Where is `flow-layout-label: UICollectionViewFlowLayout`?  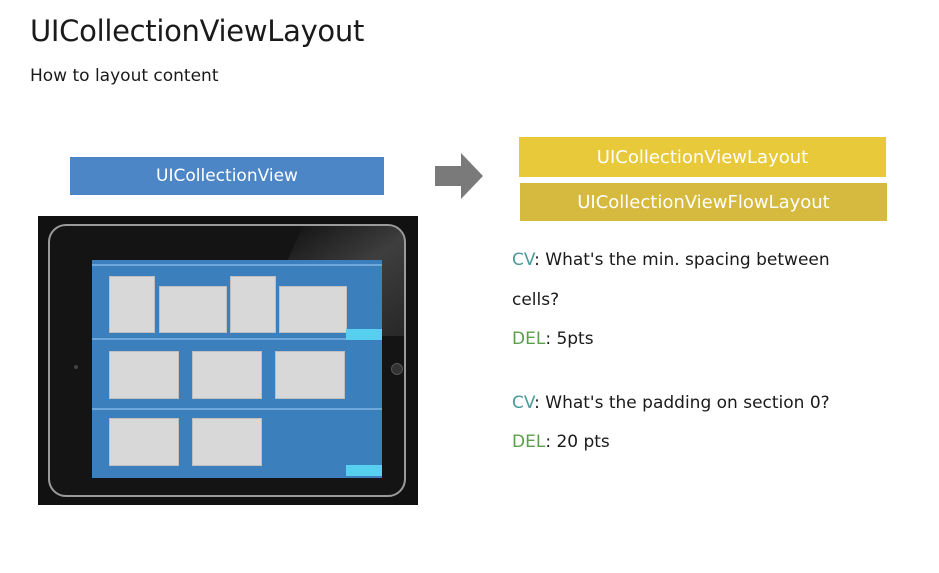 flow-layout-label: UICollectionViewFlowLayout is located at coordinates (703, 202).